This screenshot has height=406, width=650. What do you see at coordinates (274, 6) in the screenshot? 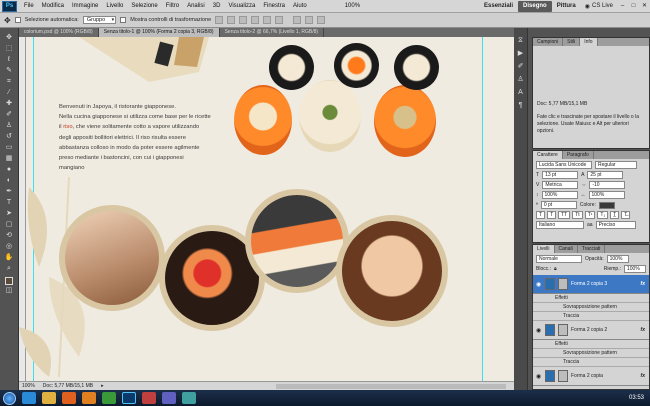
I see `menu-finestra: Finestra` at bounding box center [274, 6].